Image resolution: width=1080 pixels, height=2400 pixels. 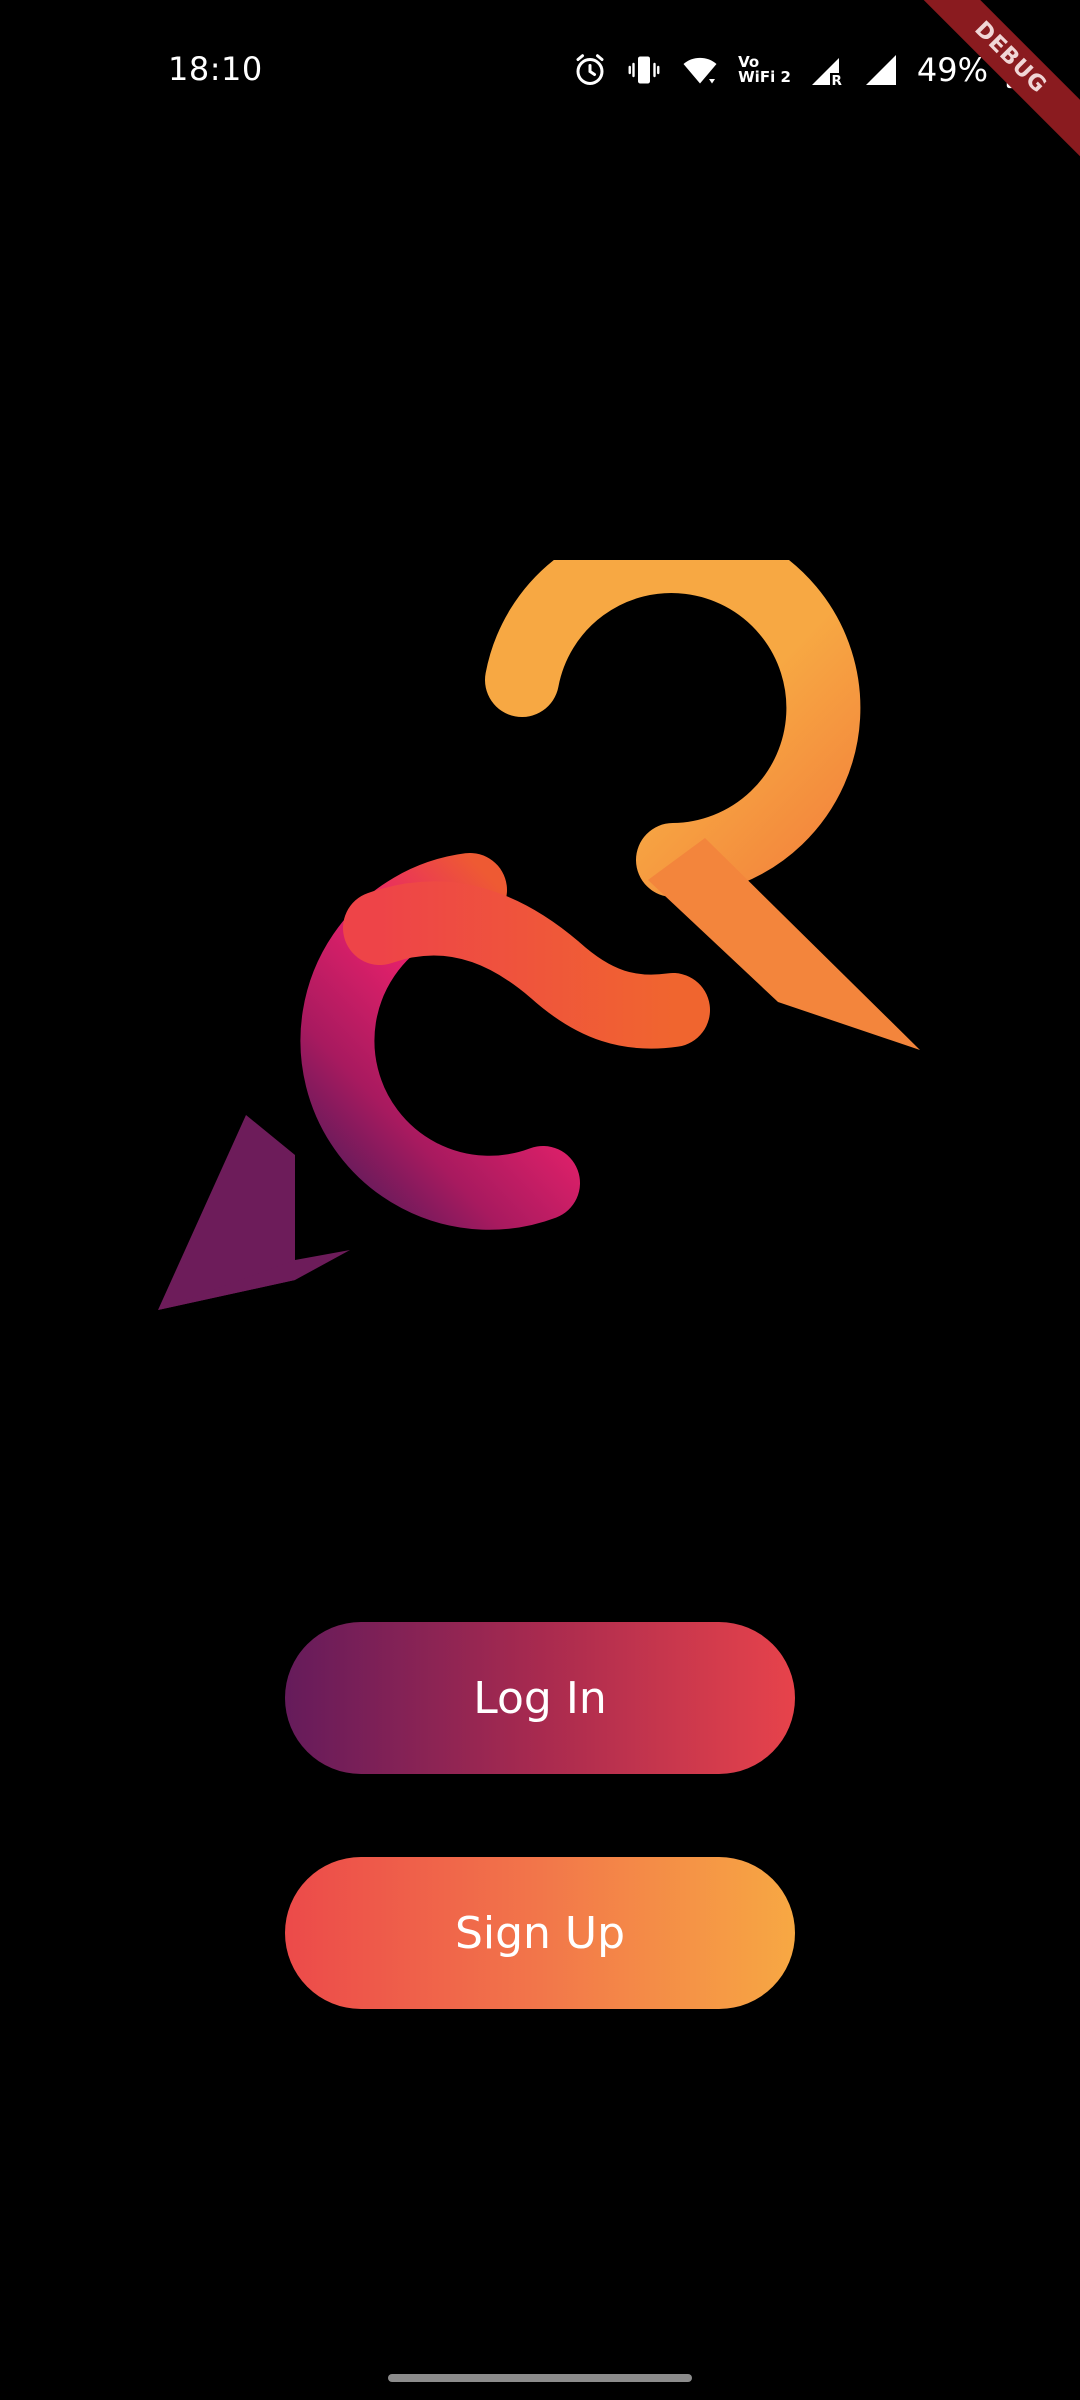 I want to click on login-button: Log In, so click(x=540, y=1698).